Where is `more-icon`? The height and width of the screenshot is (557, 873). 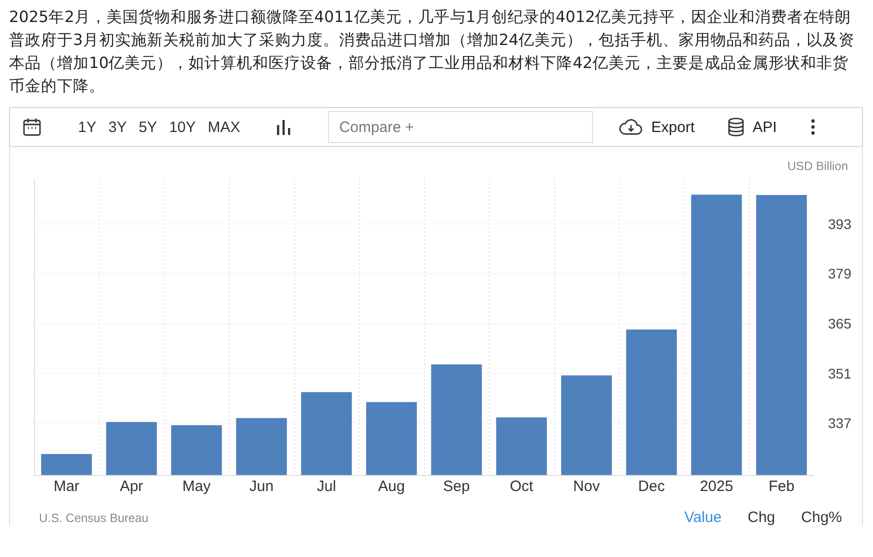 more-icon is located at coordinates (812, 127).